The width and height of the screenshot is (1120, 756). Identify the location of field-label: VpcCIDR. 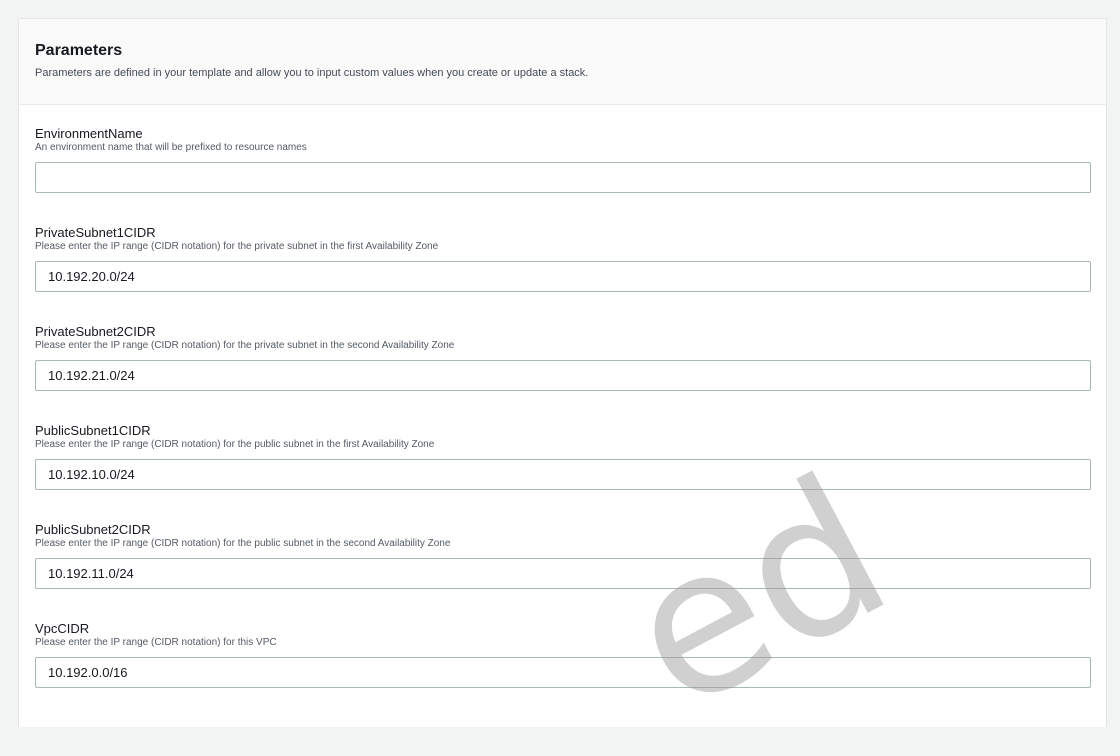
(62, 628).